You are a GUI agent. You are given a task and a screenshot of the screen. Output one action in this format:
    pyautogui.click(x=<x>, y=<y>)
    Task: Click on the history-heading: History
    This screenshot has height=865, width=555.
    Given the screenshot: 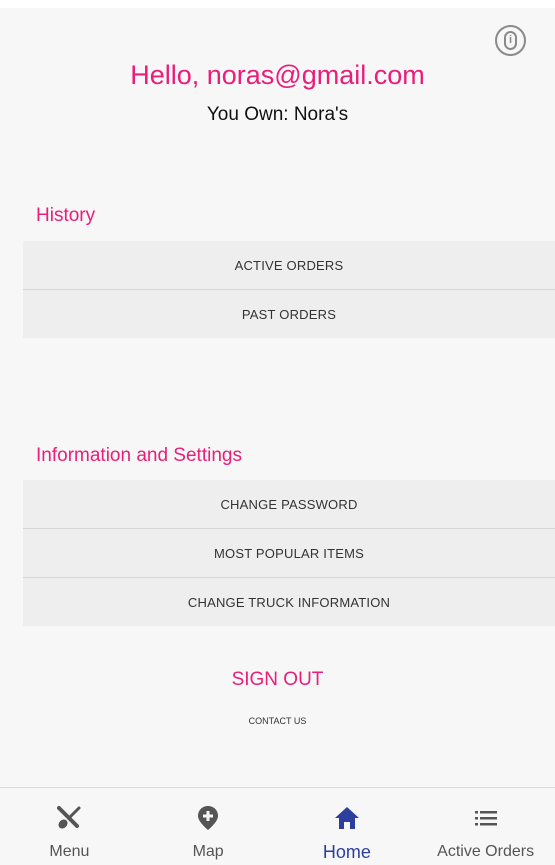 What is the action you would take?
    pyautogui.click(x=66, y=215)
    